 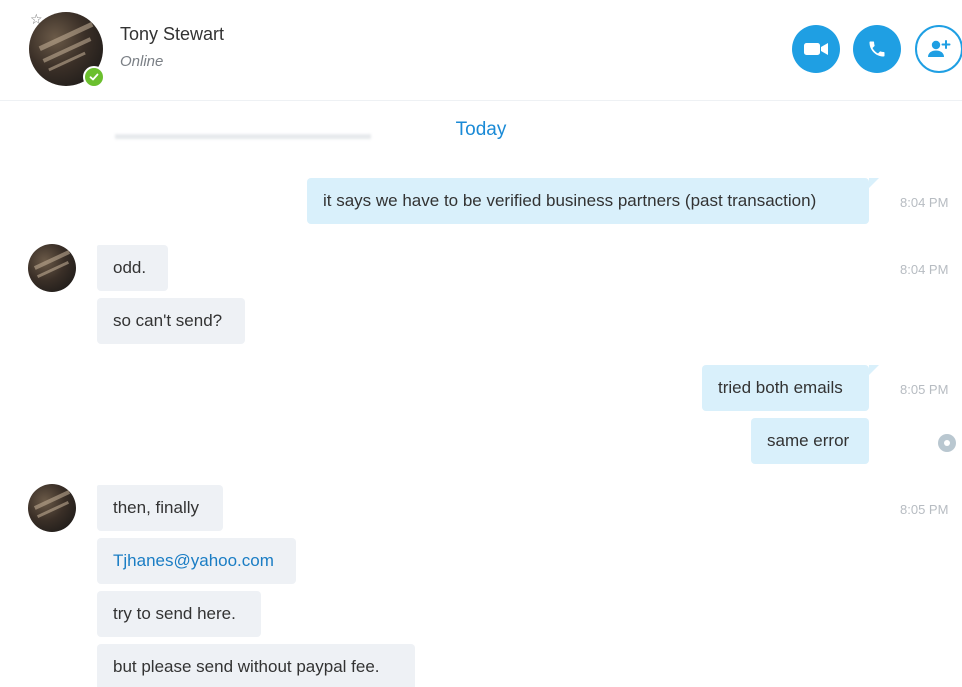 I want to click on phone-icon, so click(x=877, y=49).